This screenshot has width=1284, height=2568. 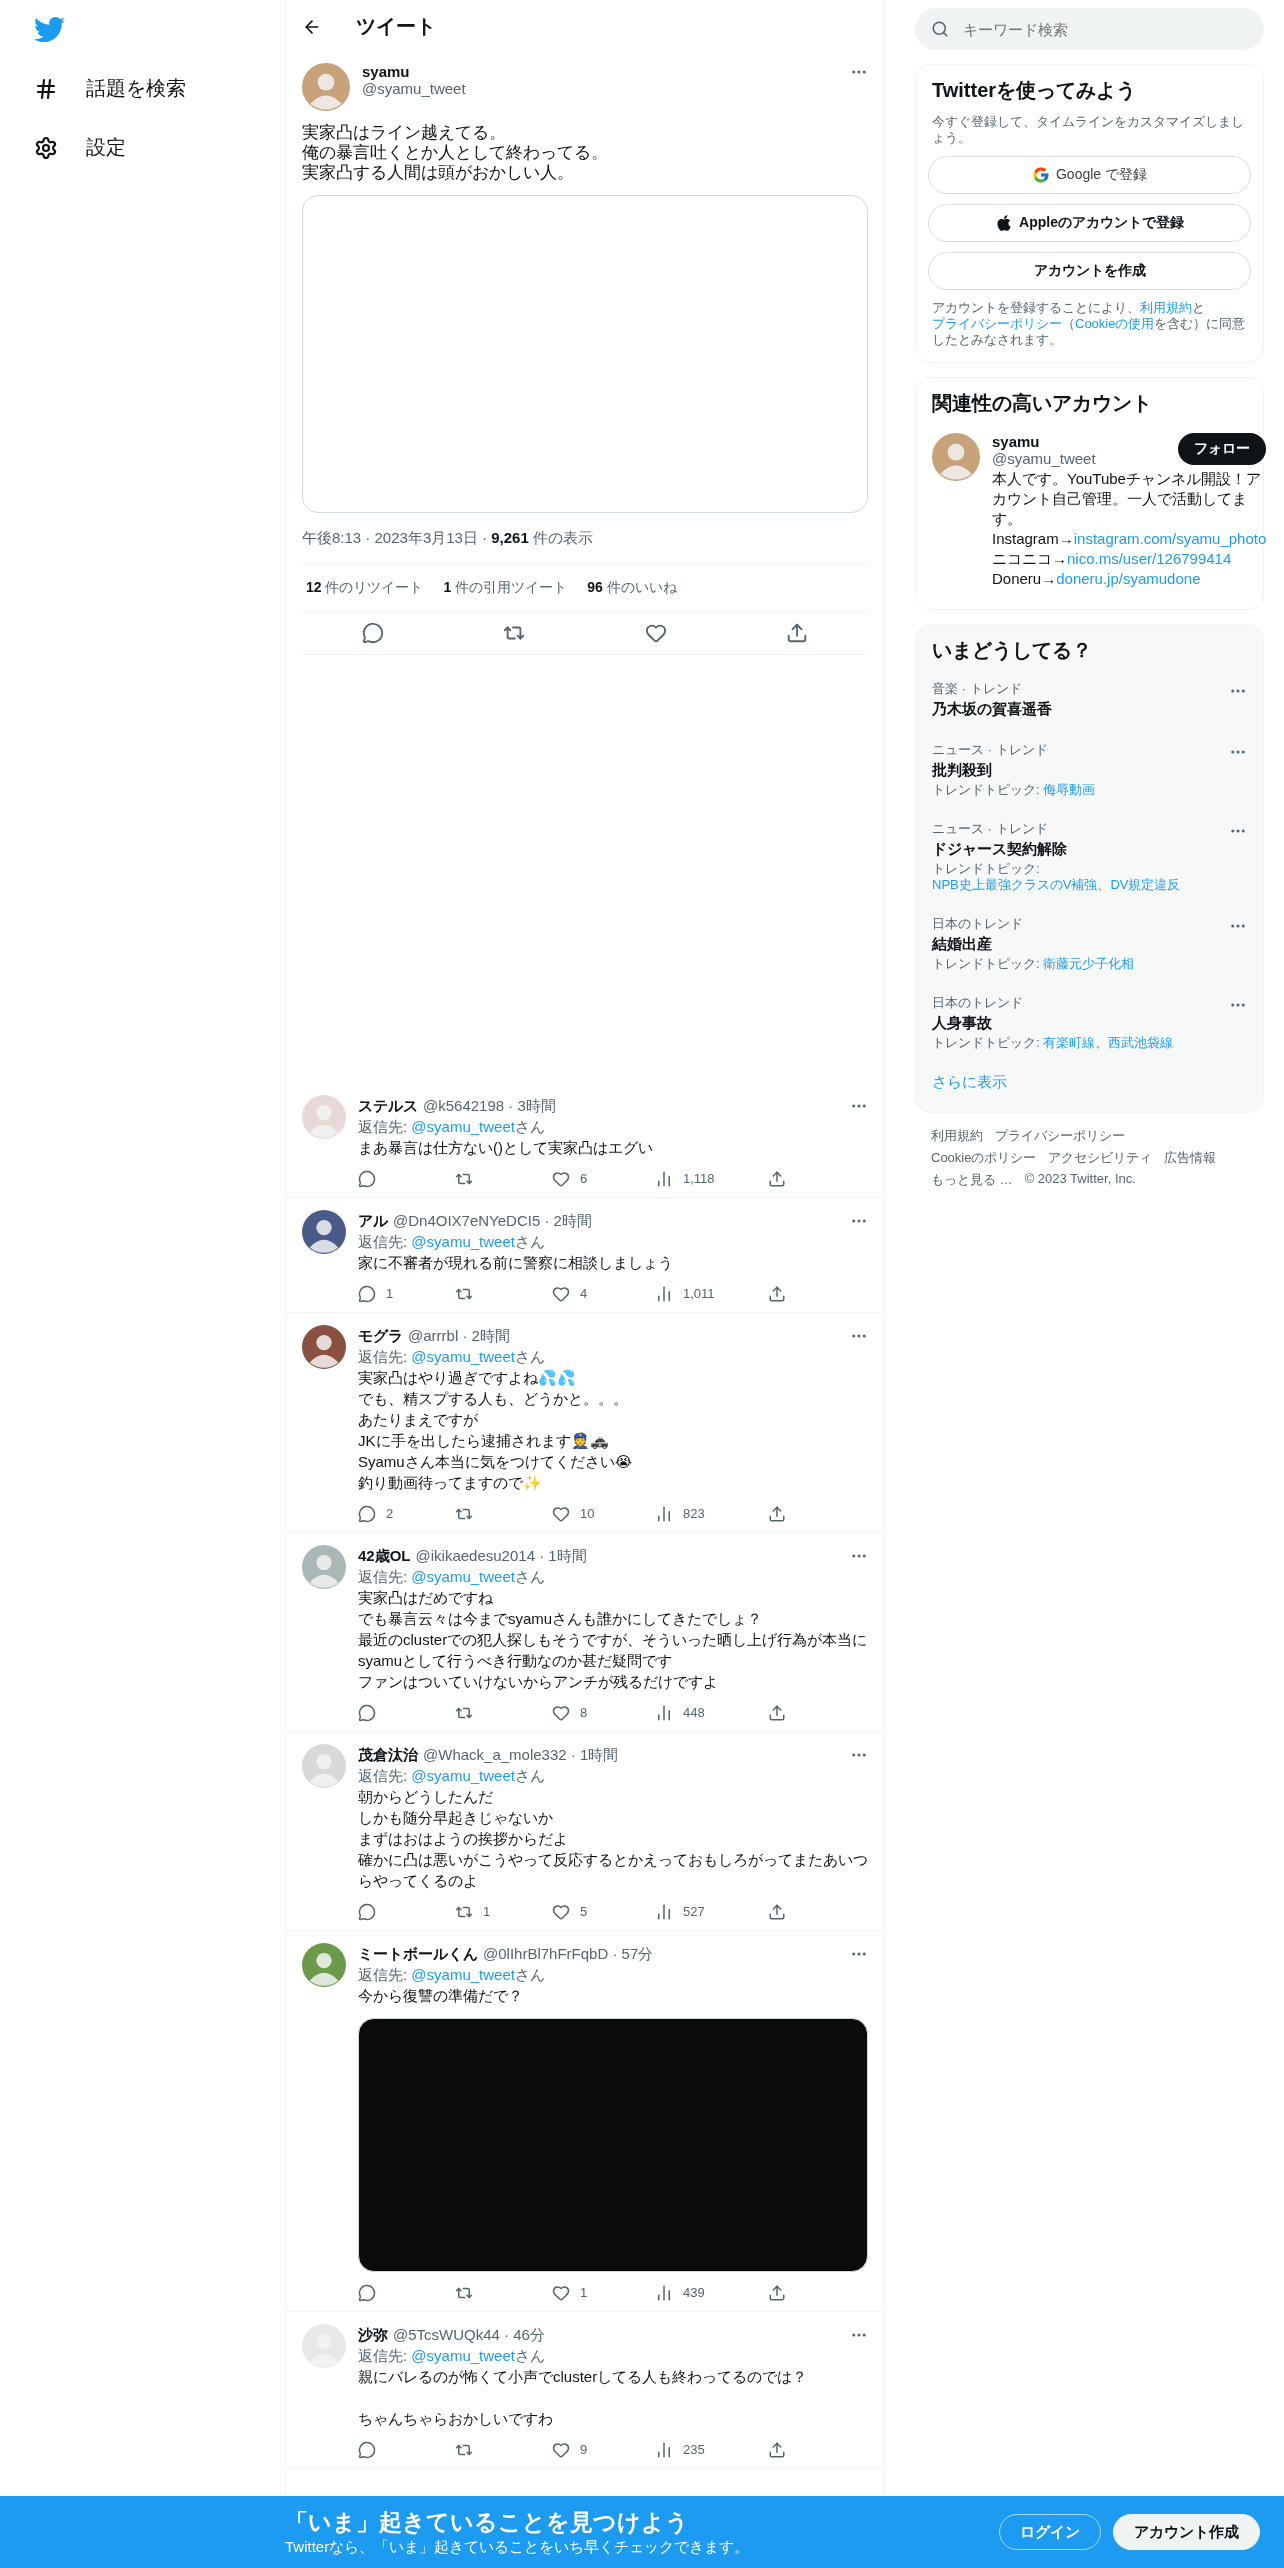 I want to click on legal-notice: アカウントを登録することにより、利用規約 と プライバシーポリシー（Cookieの使用を含む）に同意したとみなされます。, so click(x=1089, y=324).